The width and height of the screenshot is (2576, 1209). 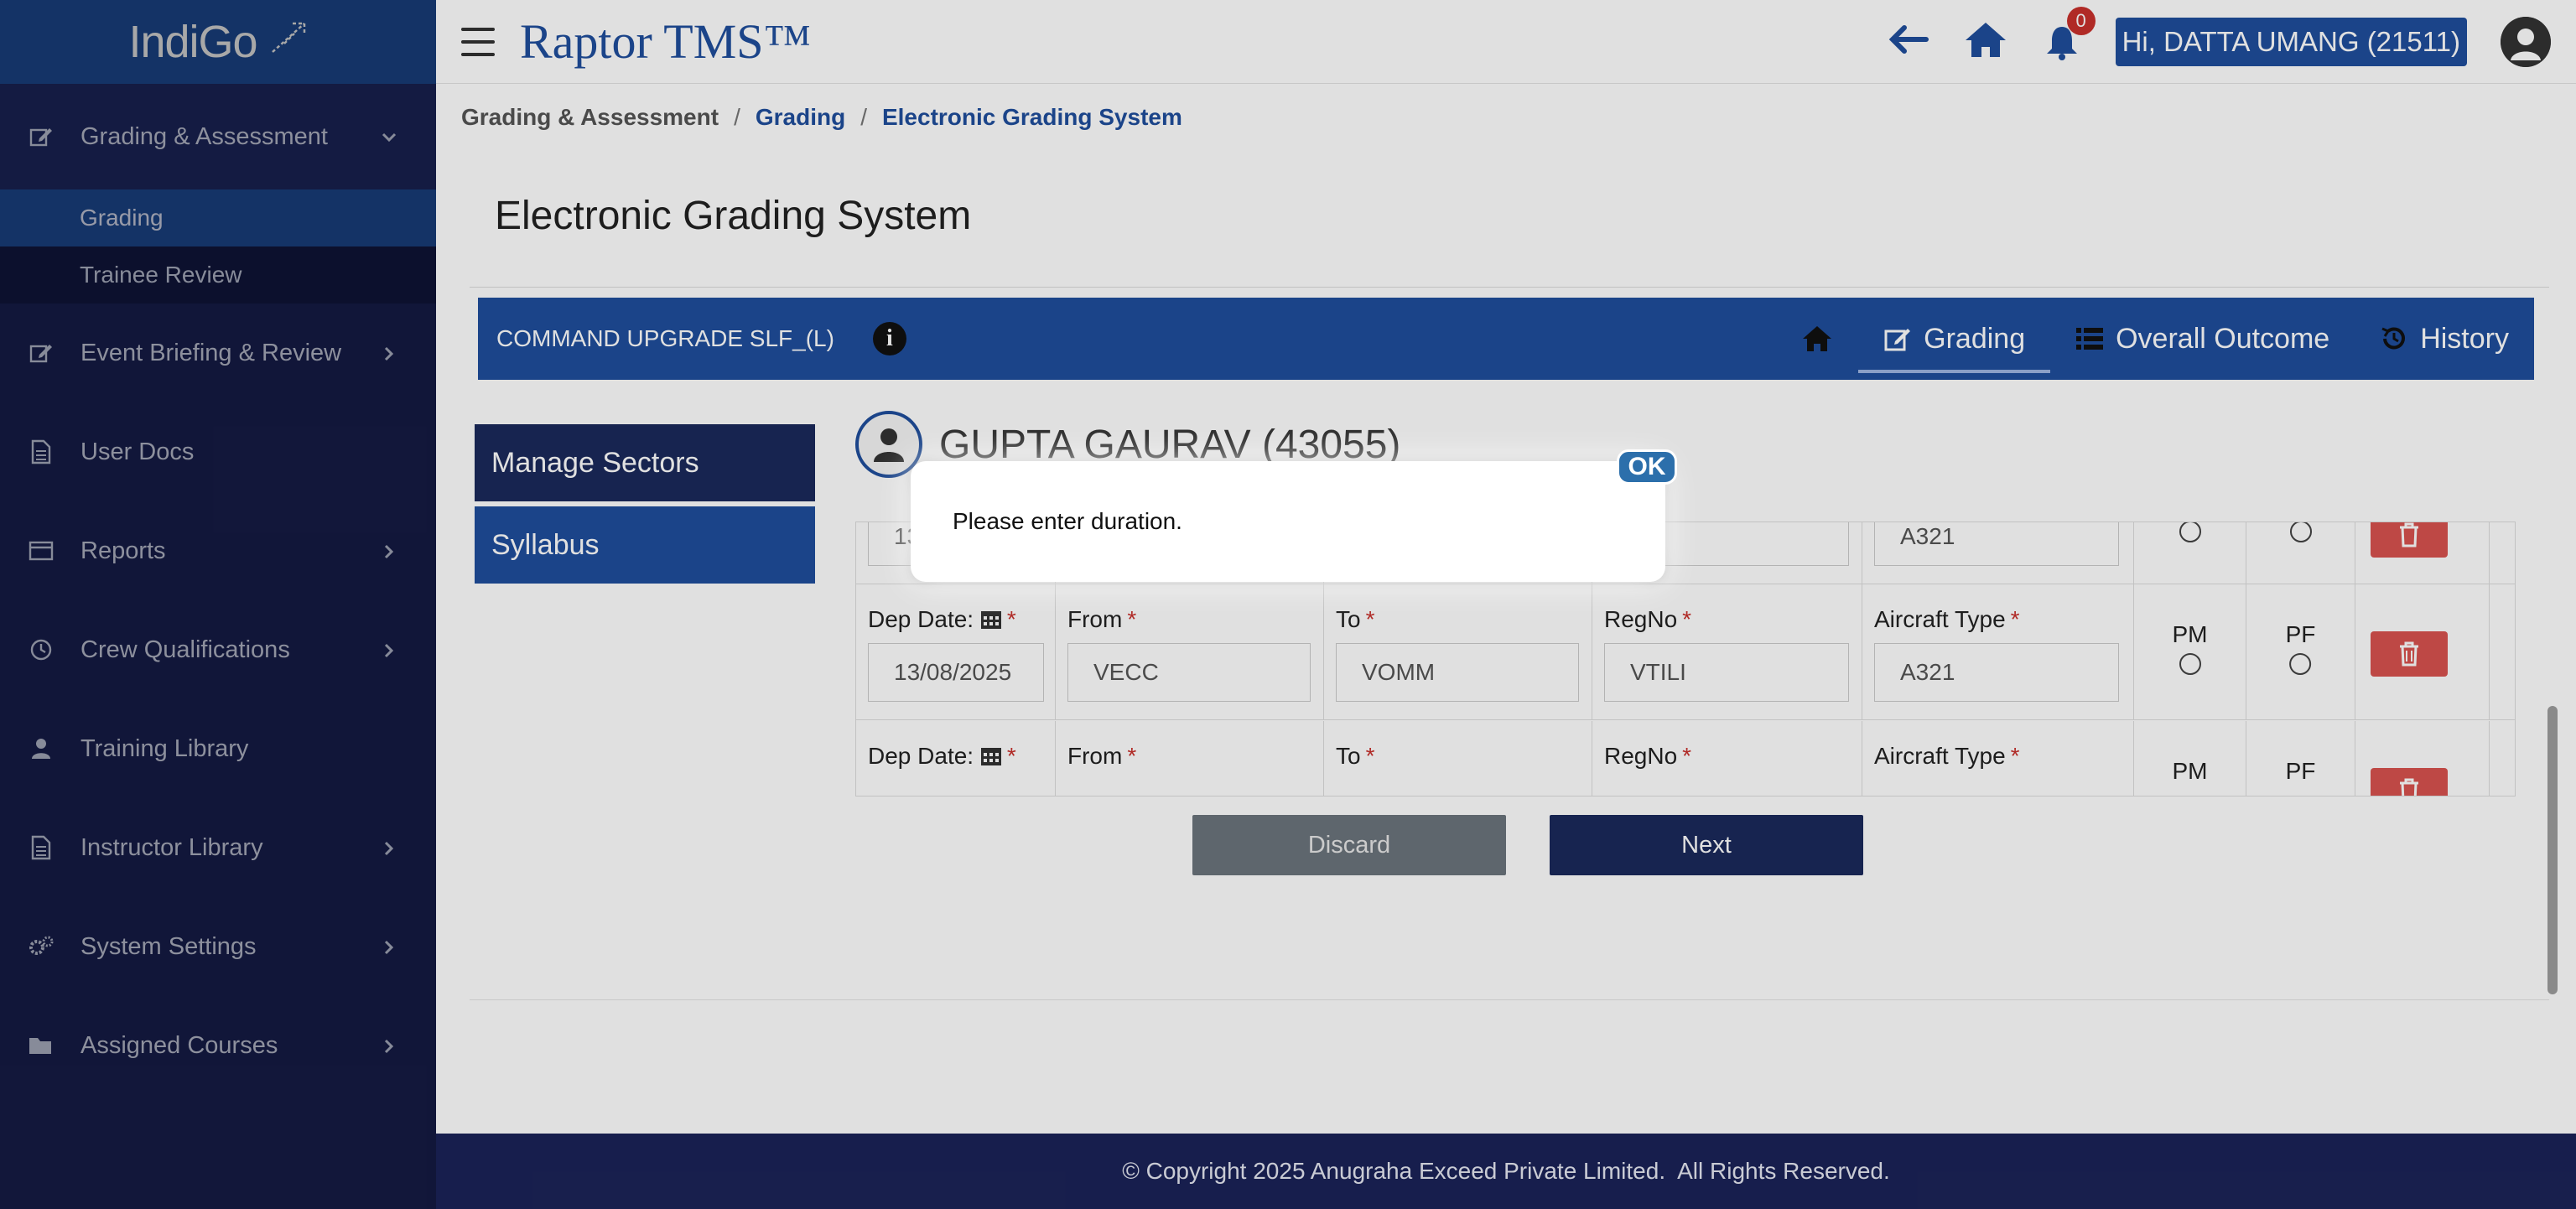 I want to click on alert-dialog: Please enter duration., so click(x=1288, y=521).